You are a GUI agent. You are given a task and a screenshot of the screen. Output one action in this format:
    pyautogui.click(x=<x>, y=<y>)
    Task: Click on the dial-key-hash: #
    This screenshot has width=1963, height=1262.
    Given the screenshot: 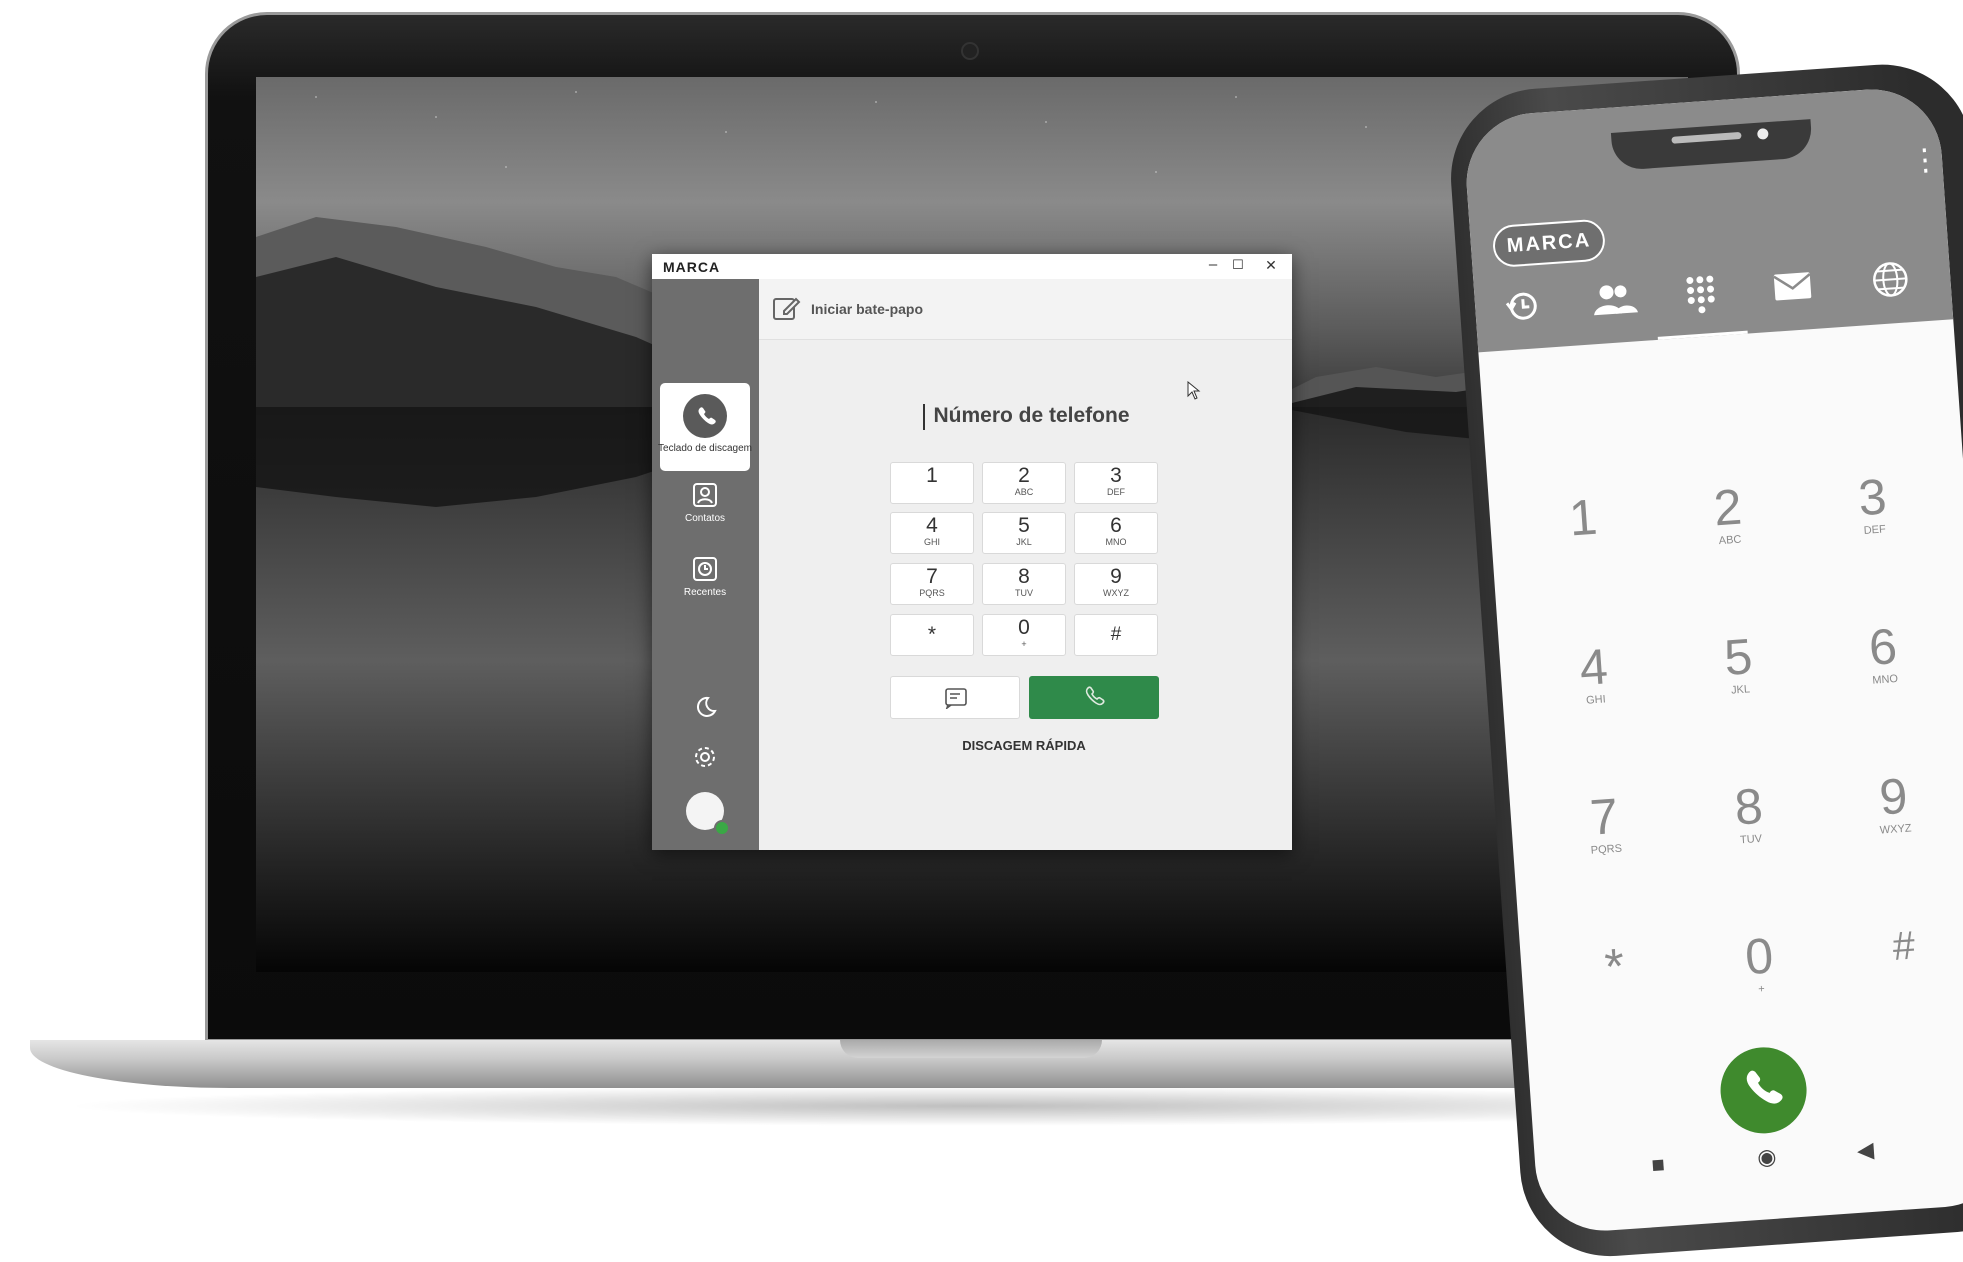 What is the action you would take?
    pyautogui.click(x=1116, y=635)
    